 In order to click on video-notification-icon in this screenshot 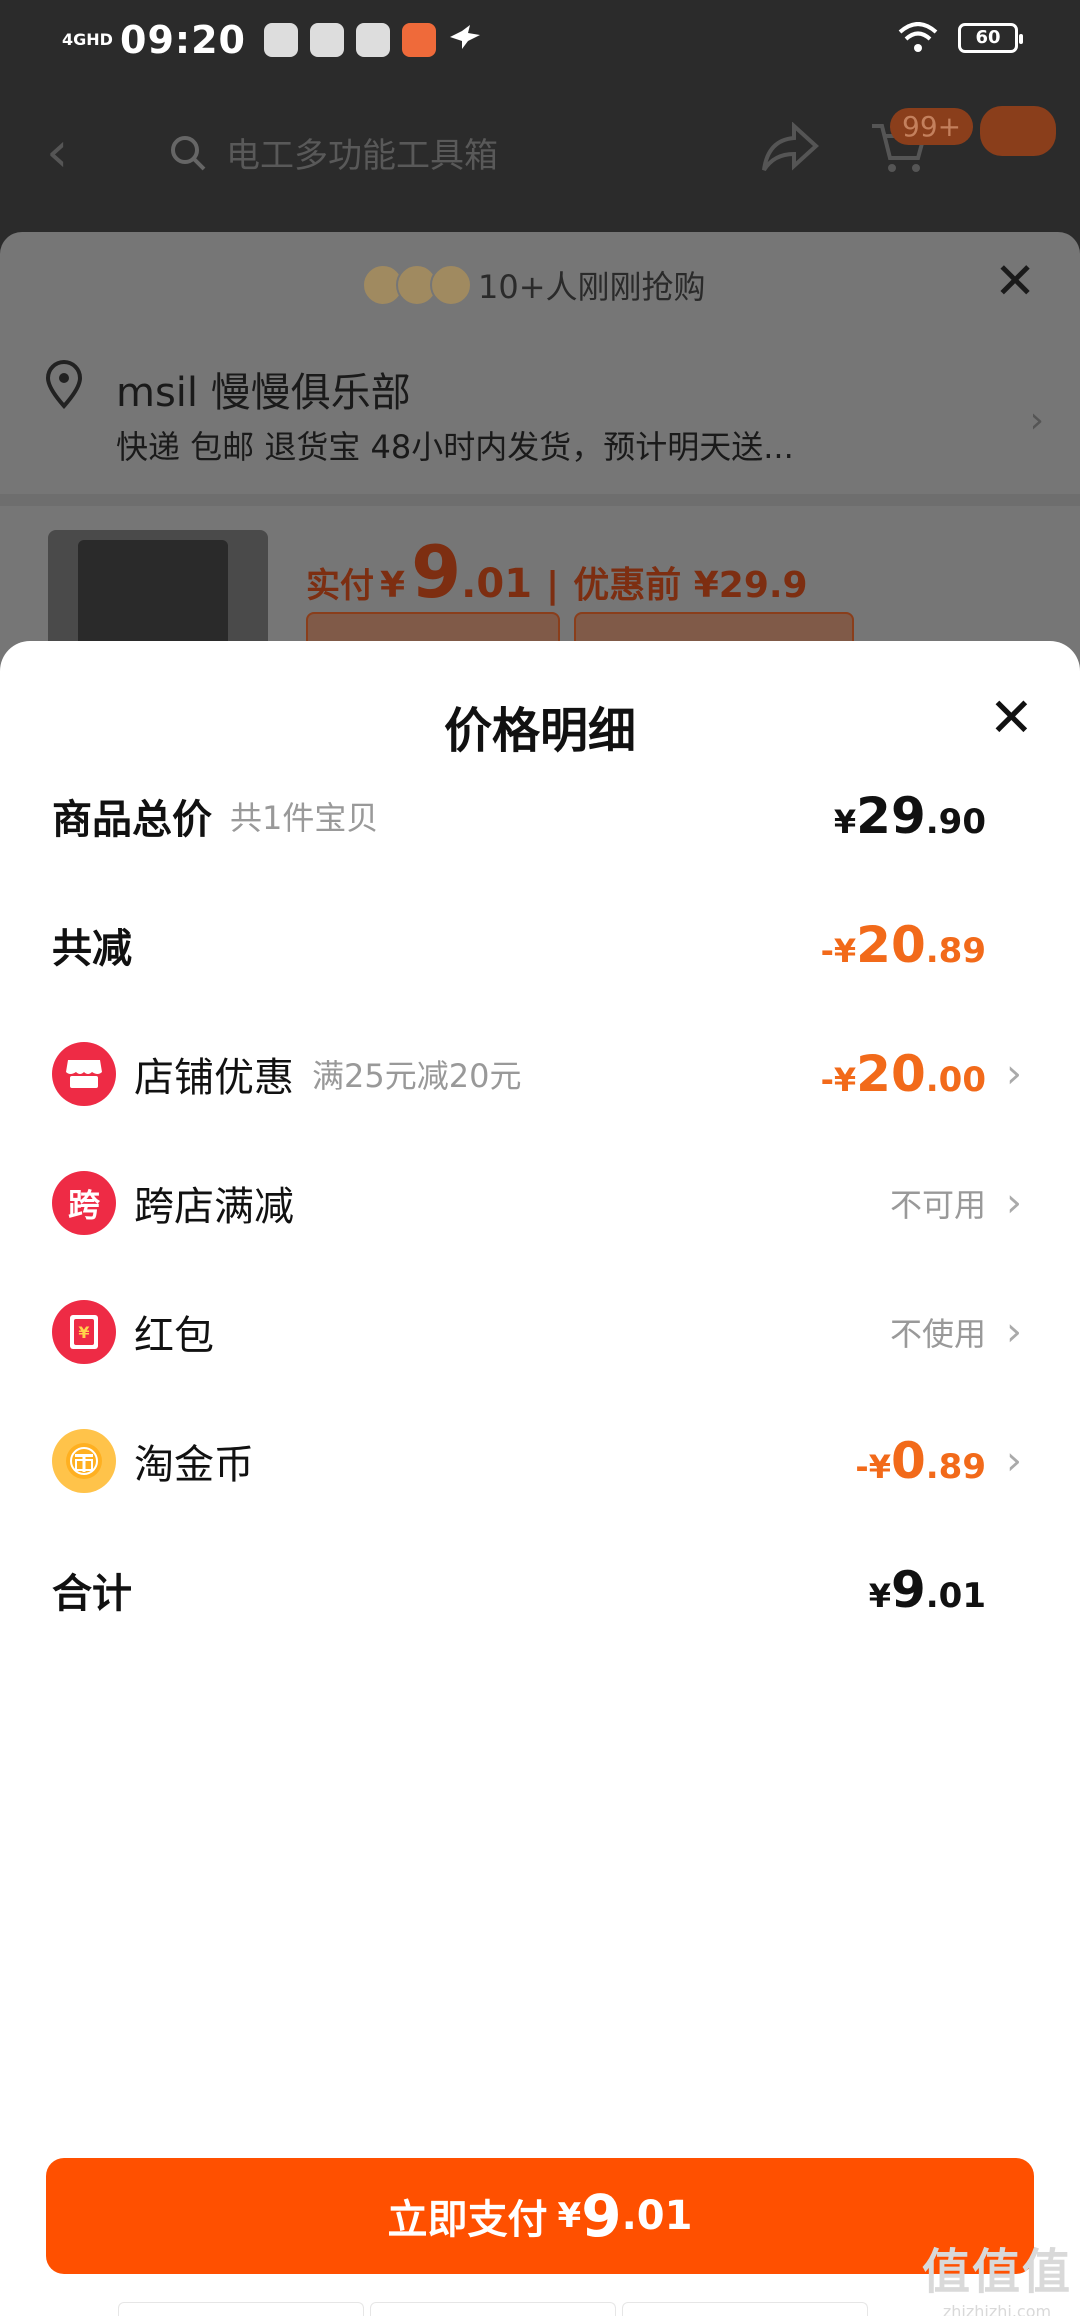, I will do `click(372, 40)`.